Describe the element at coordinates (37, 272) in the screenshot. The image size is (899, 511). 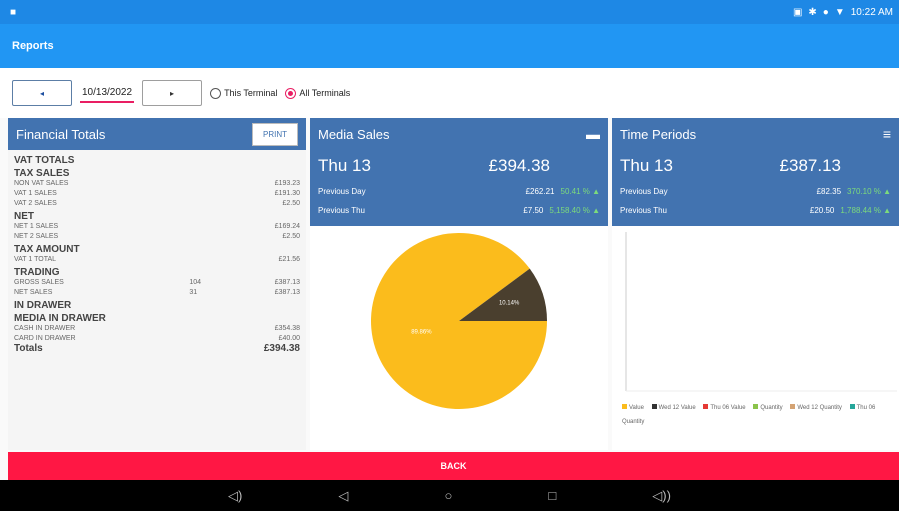
I see `section-heading: TRADING` at that location.